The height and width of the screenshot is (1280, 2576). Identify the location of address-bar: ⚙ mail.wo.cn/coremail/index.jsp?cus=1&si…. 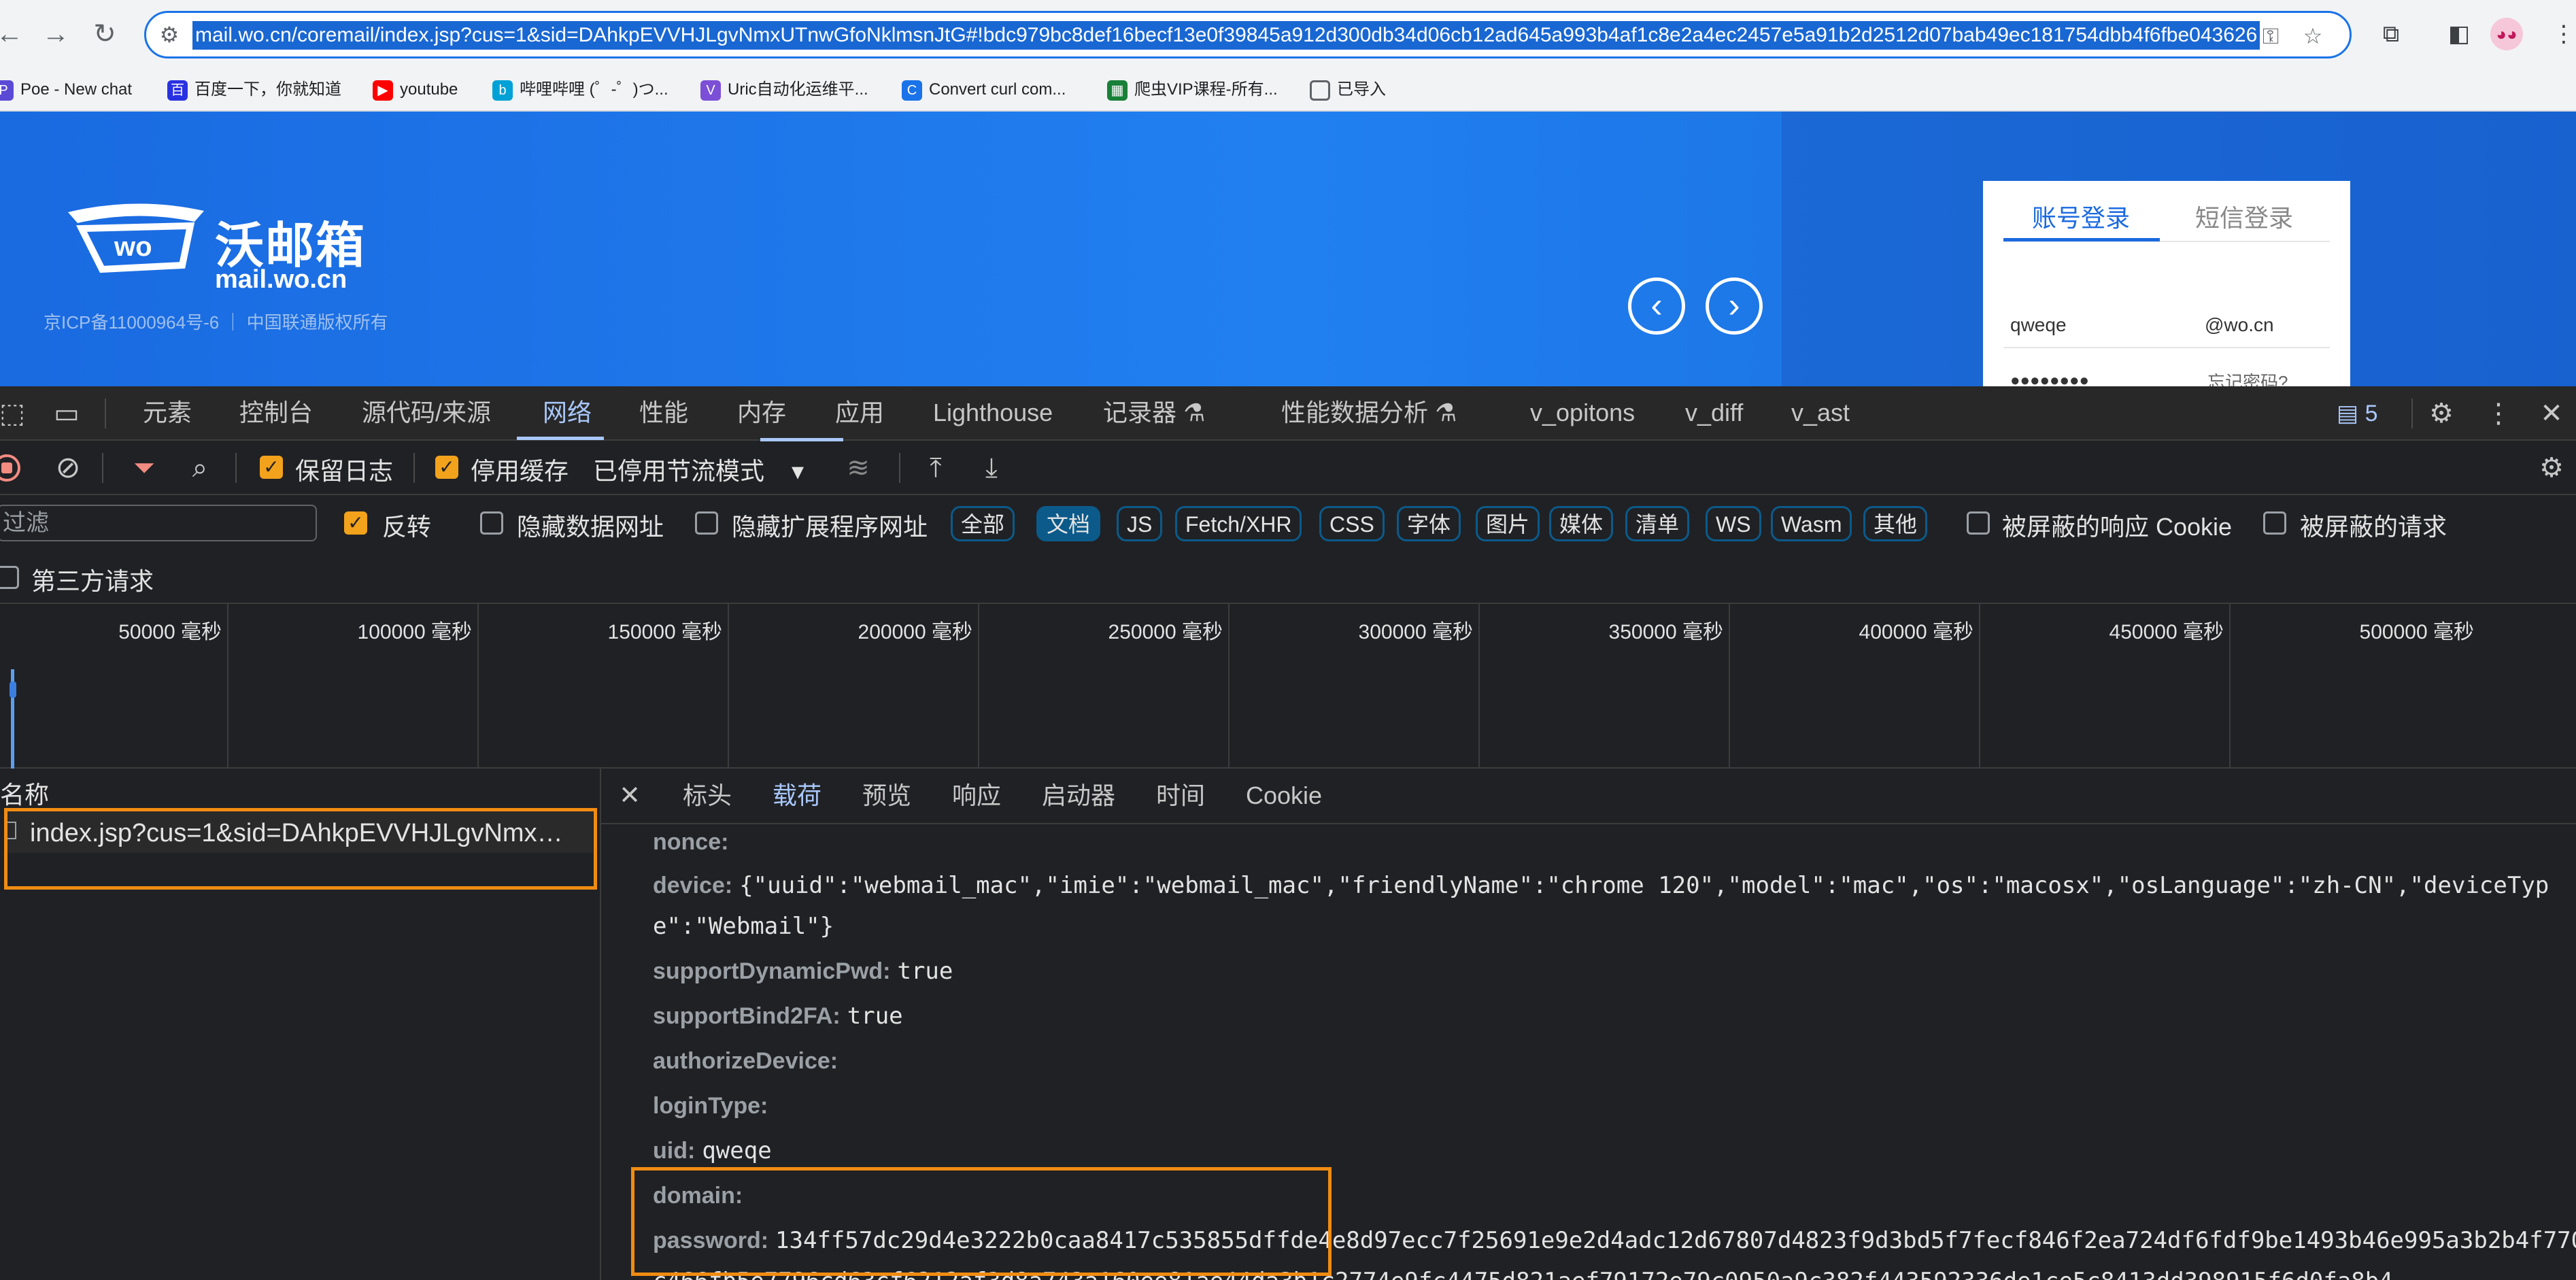
(1248, 34).